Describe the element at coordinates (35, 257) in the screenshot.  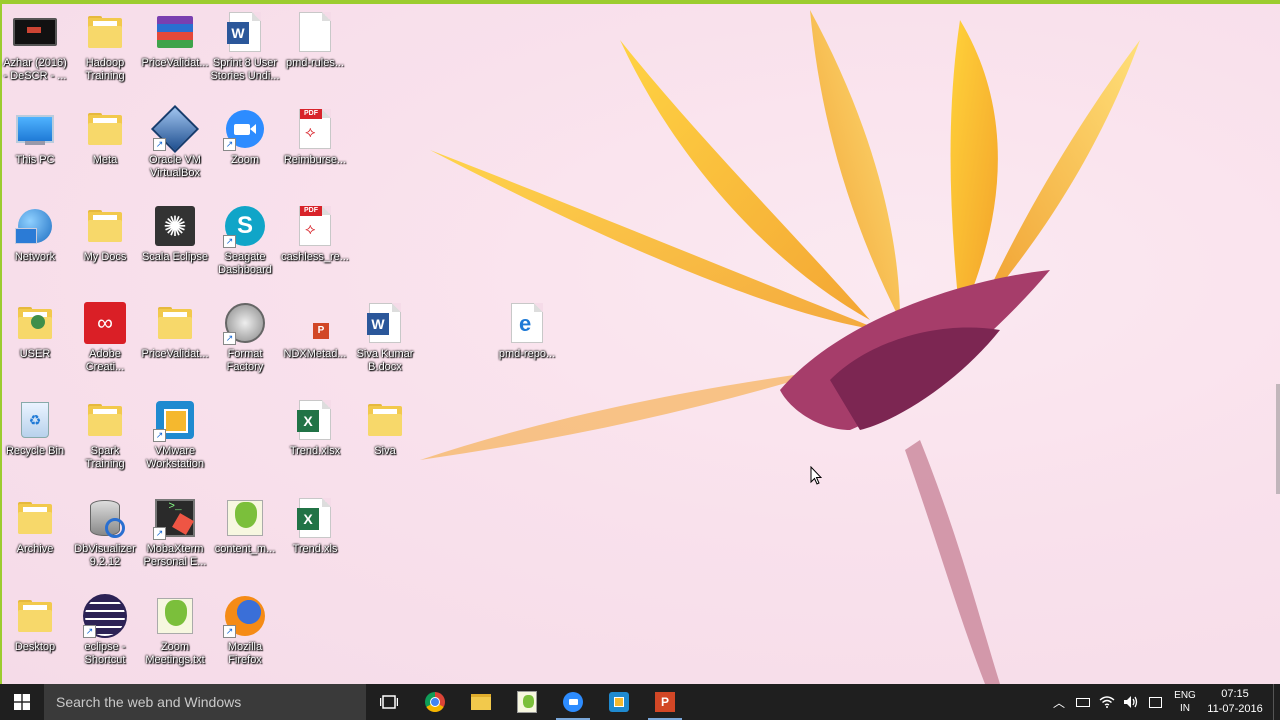
I see `desktop-icon-label: Network` at that location.